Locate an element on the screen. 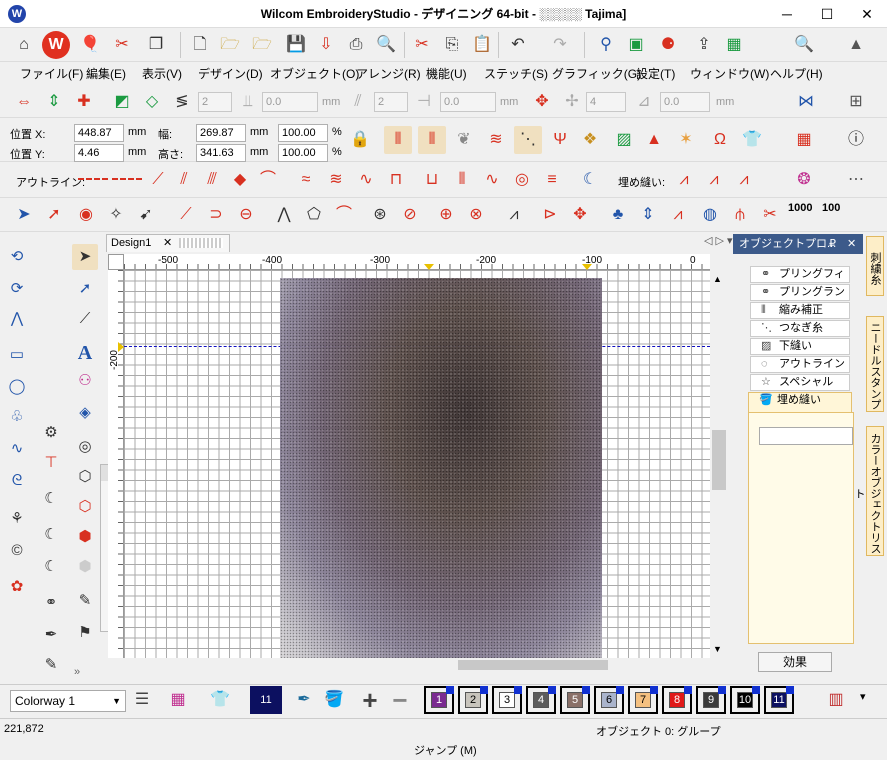 The height and width of the screenshot is (760, 887). fill-zigzag-icon: ⩘ is located at coordinates (684, 180).